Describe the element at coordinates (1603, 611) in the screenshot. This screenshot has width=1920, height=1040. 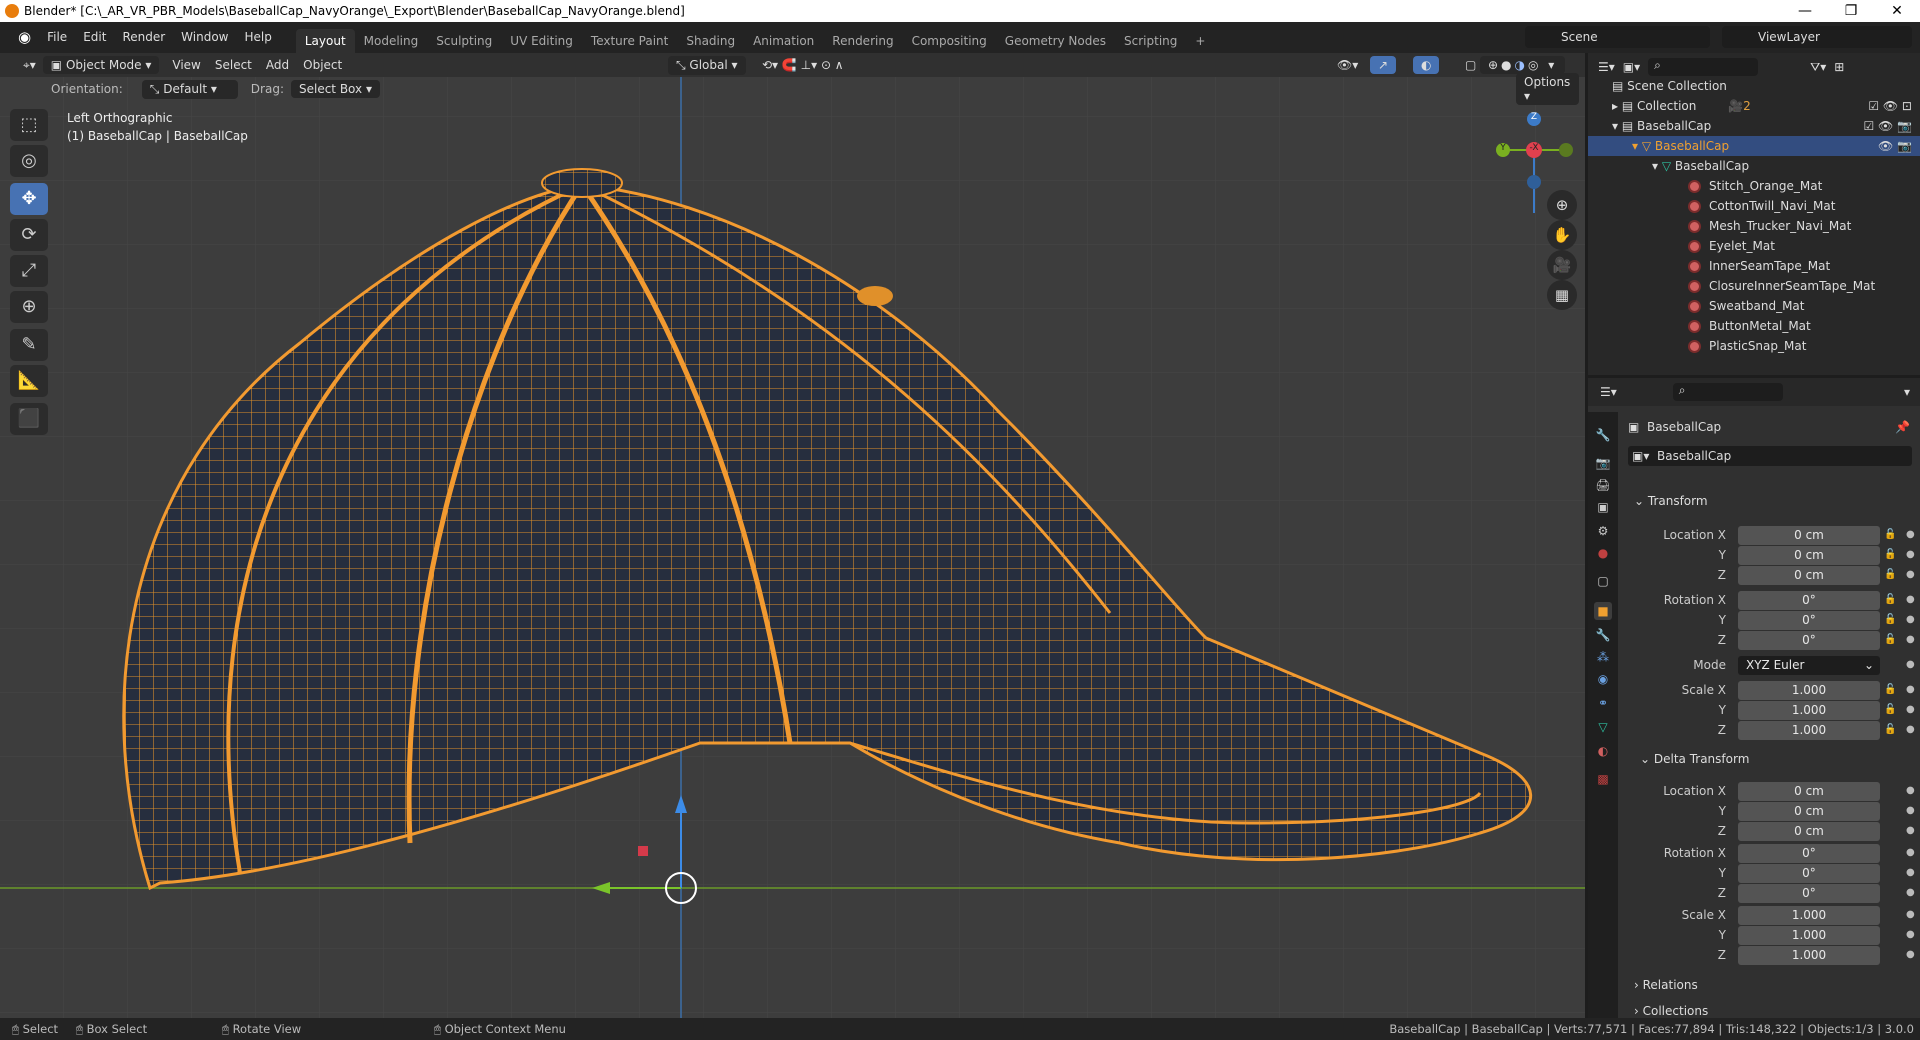
I see `tab-object-icon: ■` at that location.